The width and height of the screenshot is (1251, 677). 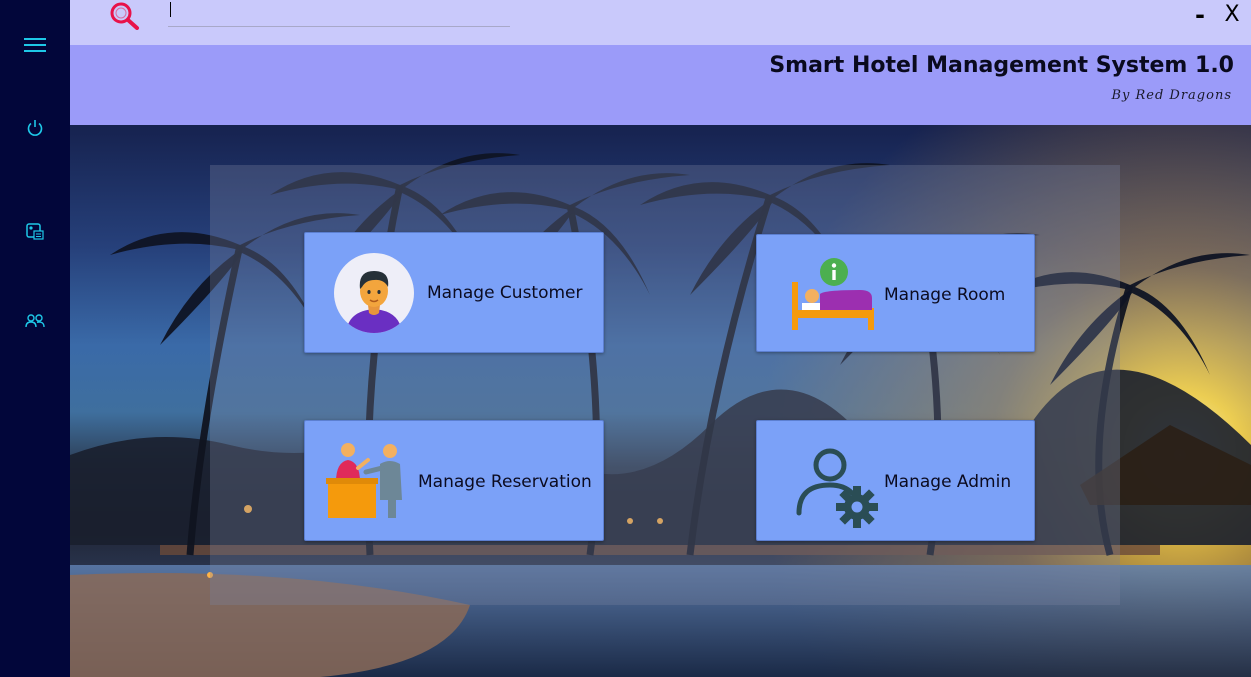 I want to click on sidebar-users-button, so click(x=35, y=322).